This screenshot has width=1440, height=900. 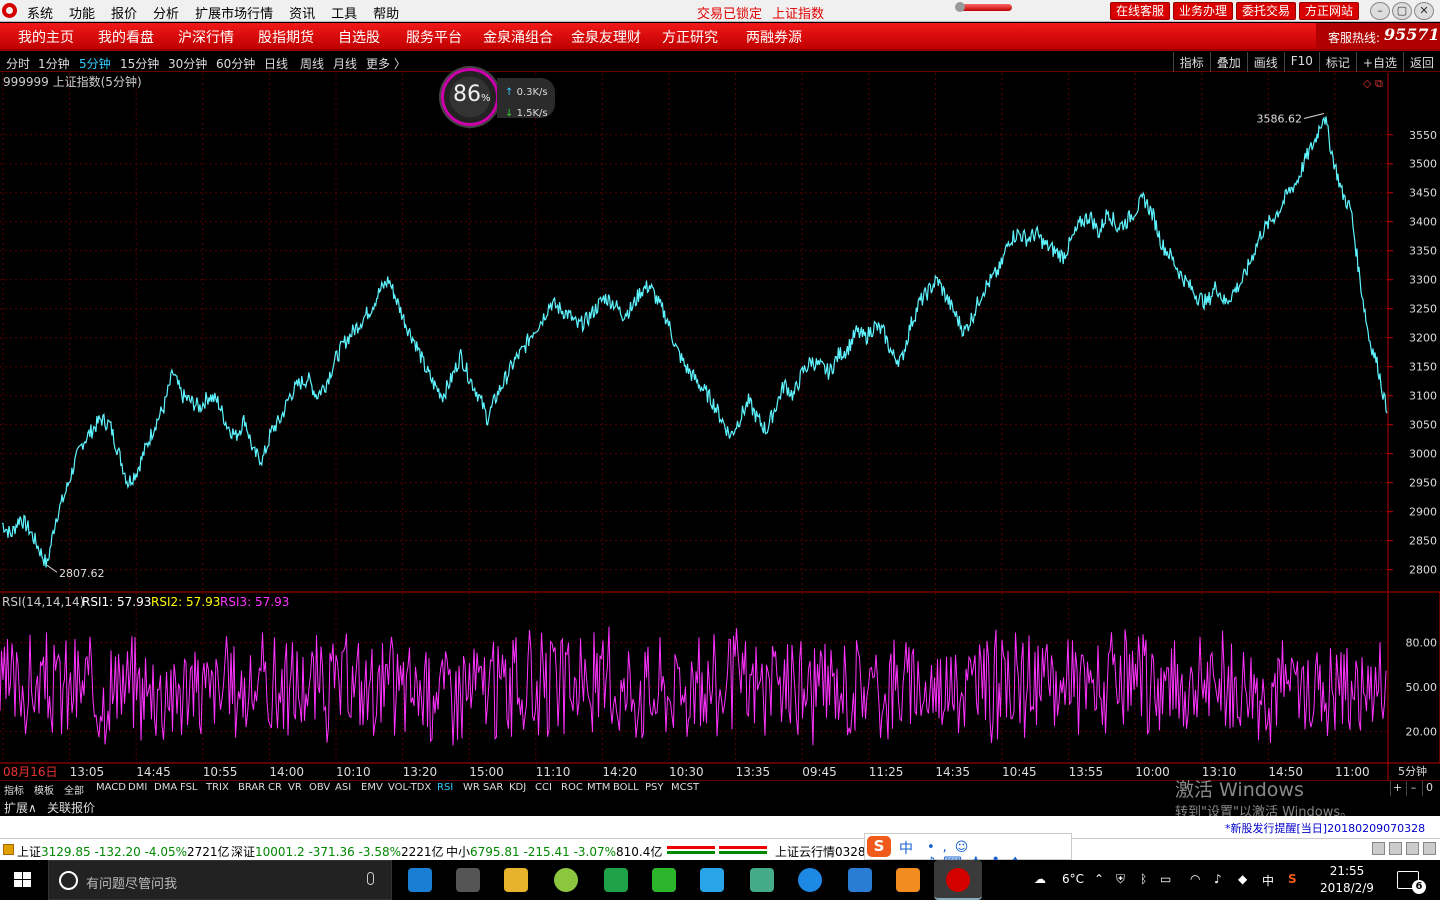 I want to click on weather-icon: ☁, so click(x=1040, y=879).